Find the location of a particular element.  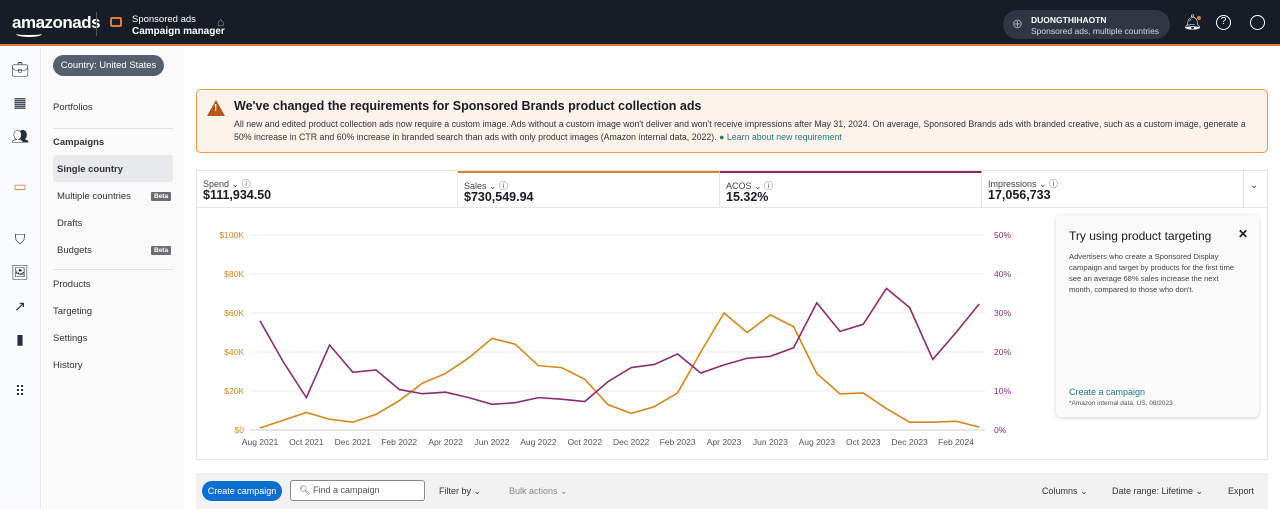

date-range-dropdown: Date range: Lifetime ⌄ is located at coordinates (1157, 491).